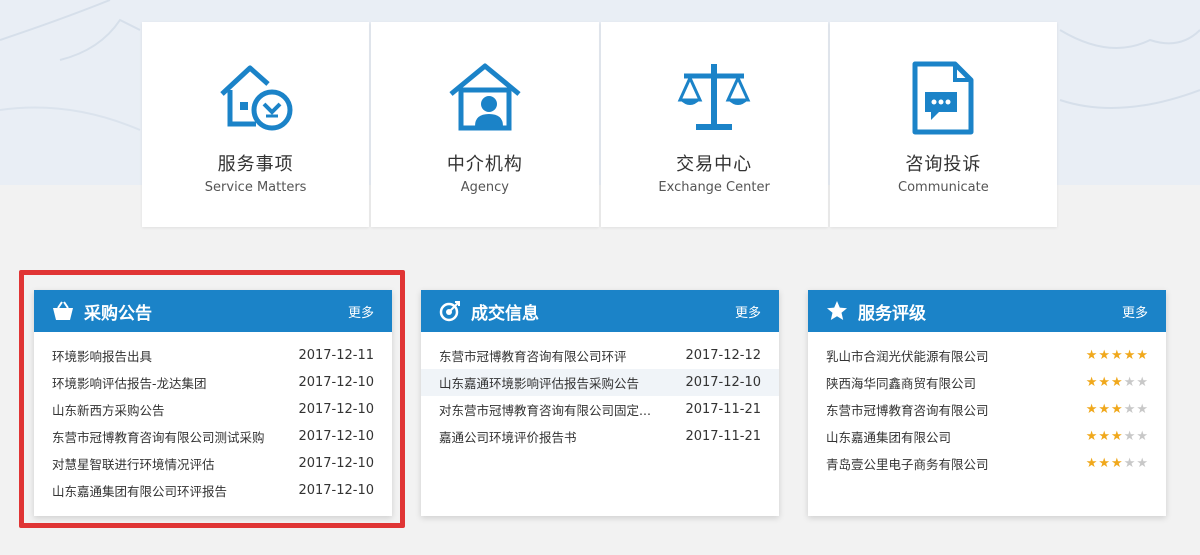 This screenshot has width=1200, height=555. Describe the element at coordinates (956, 382) in the screenshot. I see `company-name: 陕西海华同鑫商贸有限公司` at that location.